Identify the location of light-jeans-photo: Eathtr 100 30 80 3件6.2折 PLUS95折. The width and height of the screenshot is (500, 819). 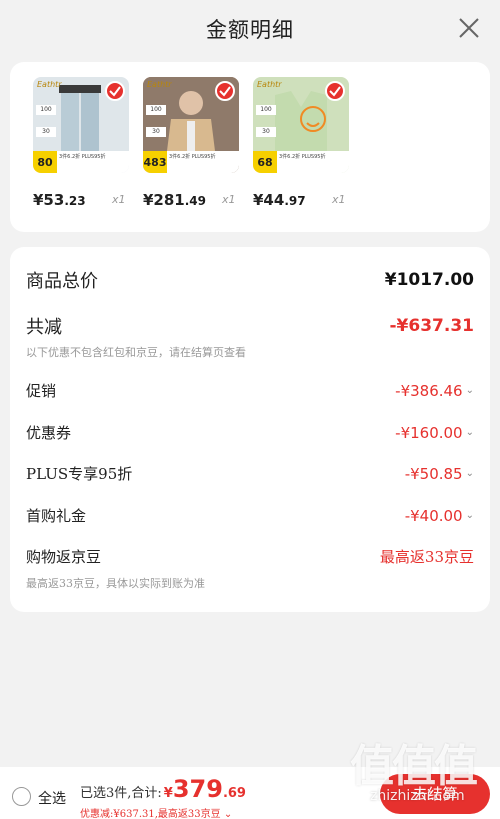
(81, 125).